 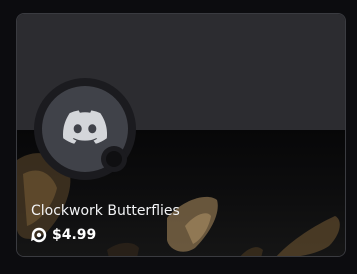 I want to click on item-price: $4.99, so click(x=74, y=235).